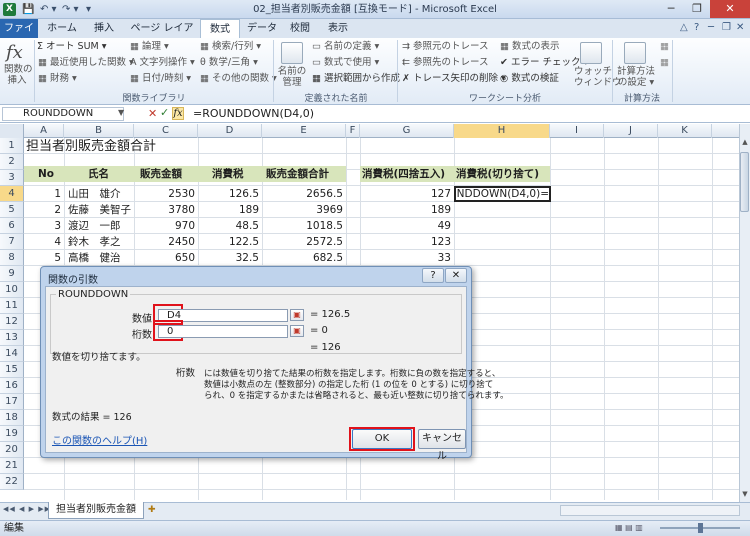 The height and width of the screenshot is (536, 750). What do you see at coordinates (629, 527) in the screenshot?
I see `view-buttons-icon: ▦ ▤ ▥` at bounding box center [629, 527].